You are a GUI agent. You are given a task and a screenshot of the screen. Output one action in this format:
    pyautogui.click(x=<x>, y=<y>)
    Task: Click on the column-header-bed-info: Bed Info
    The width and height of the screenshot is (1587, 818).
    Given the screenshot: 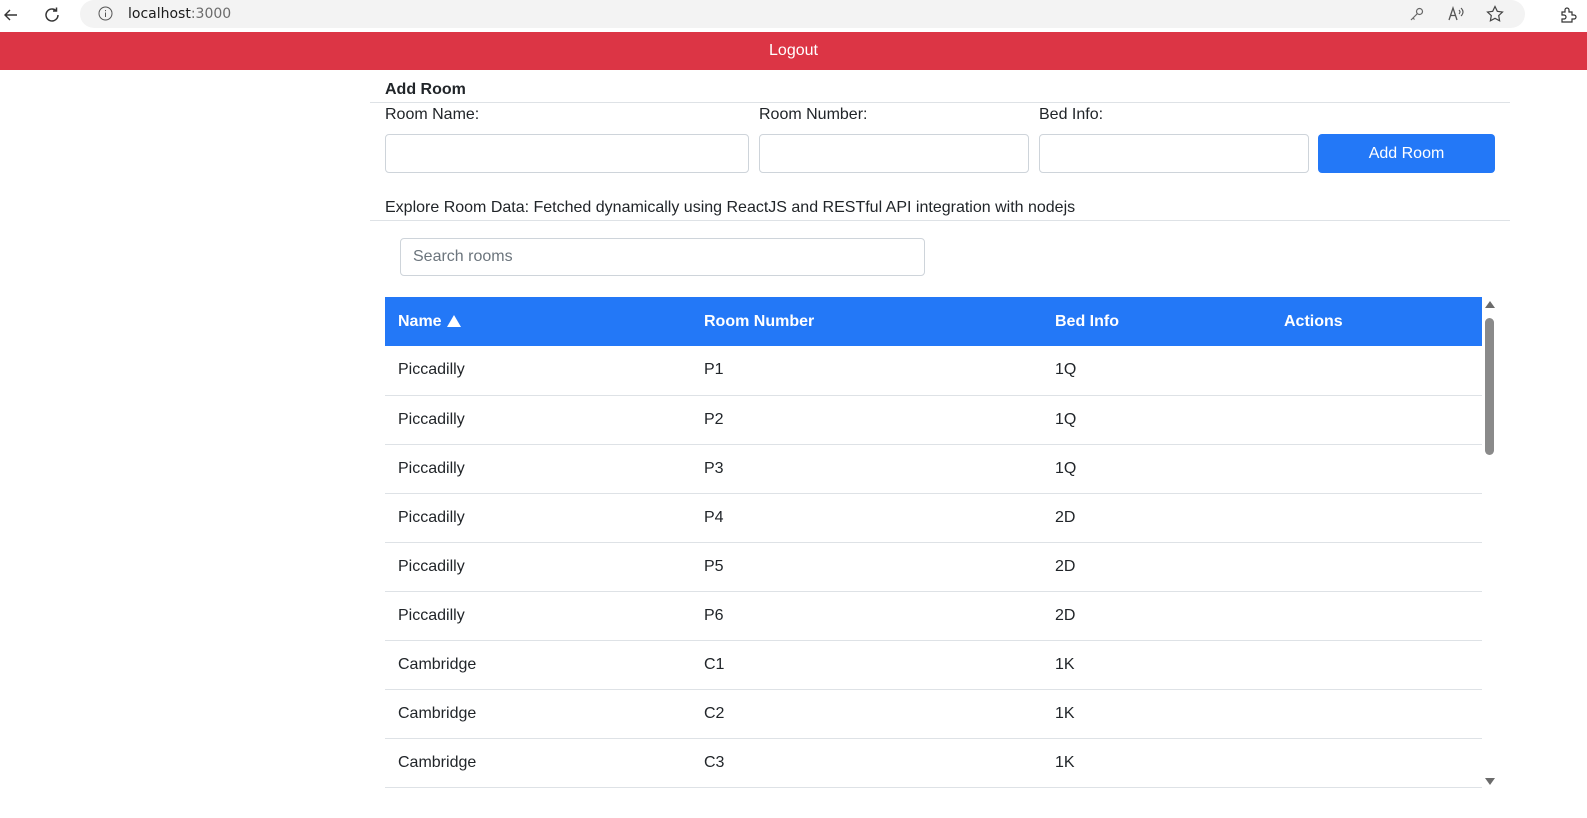 What is the action you would take?
    pyautogui.click(x=1156, y=321)
    